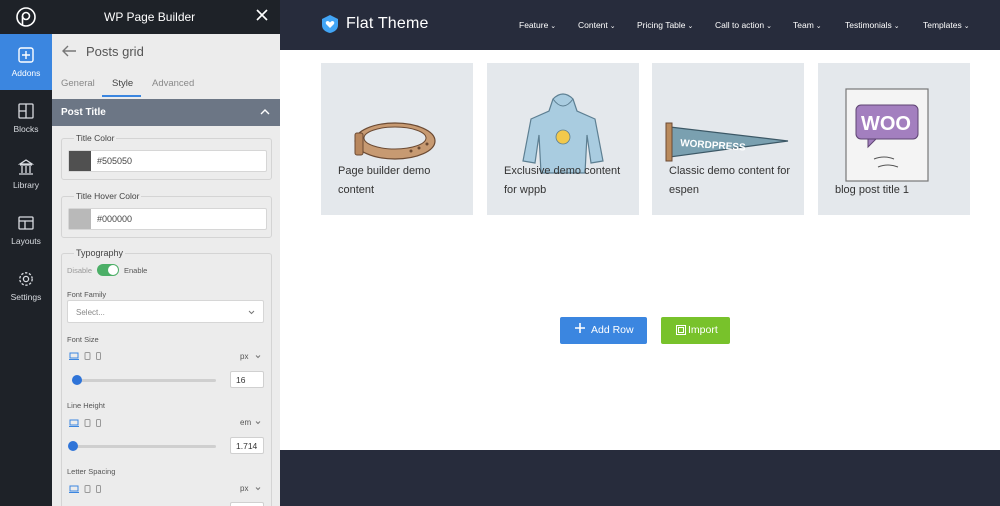 The height and width of the screenshot is (506, 1000). Describe the element at coordinates (73, 446) in the screenshot. I see `line-height-slider-thumb` at that location.